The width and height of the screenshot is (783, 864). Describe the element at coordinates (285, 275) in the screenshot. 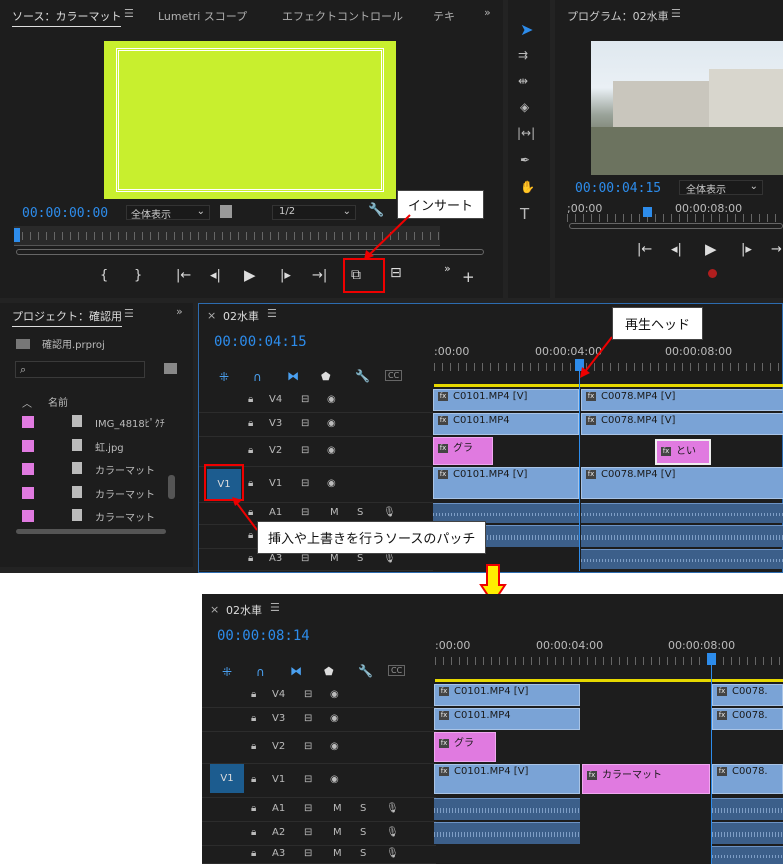

I see `step-forward-button: |▸` at that location.